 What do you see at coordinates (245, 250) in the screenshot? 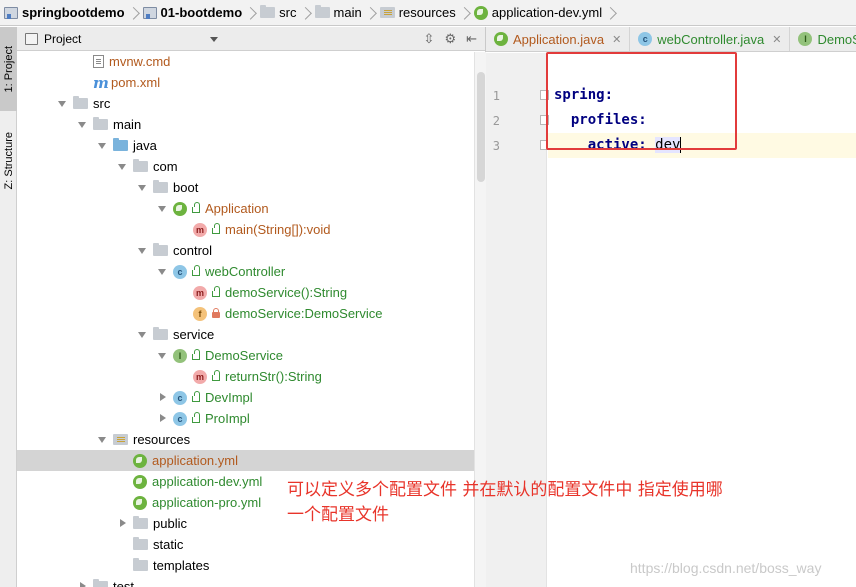
I see `tree-item: control` at bounding box center [245, 250].